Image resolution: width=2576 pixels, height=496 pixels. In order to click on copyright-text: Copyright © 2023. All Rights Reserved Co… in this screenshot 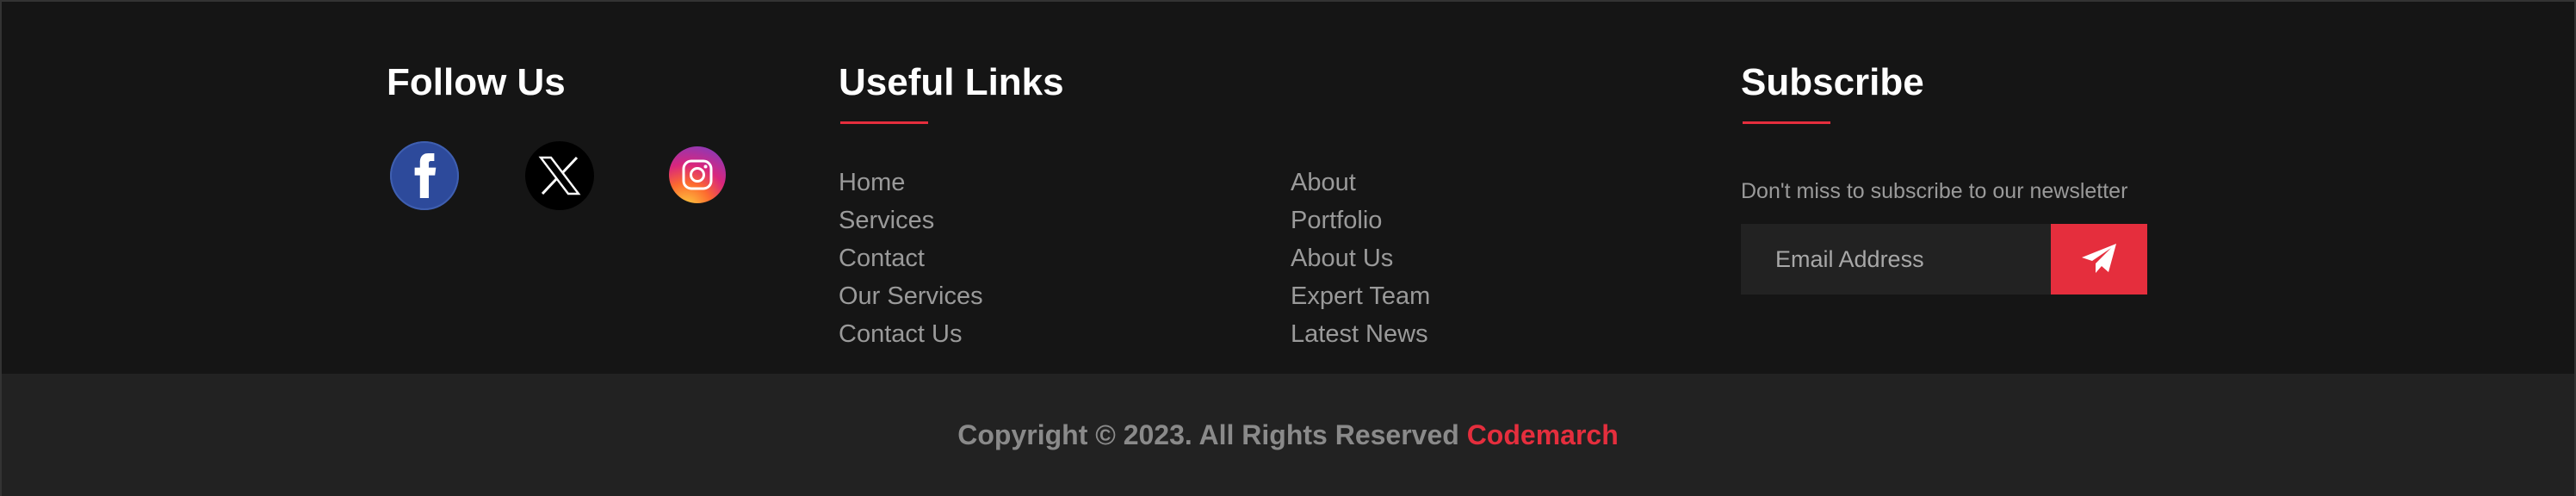, I will do `click(1287, 435)`.